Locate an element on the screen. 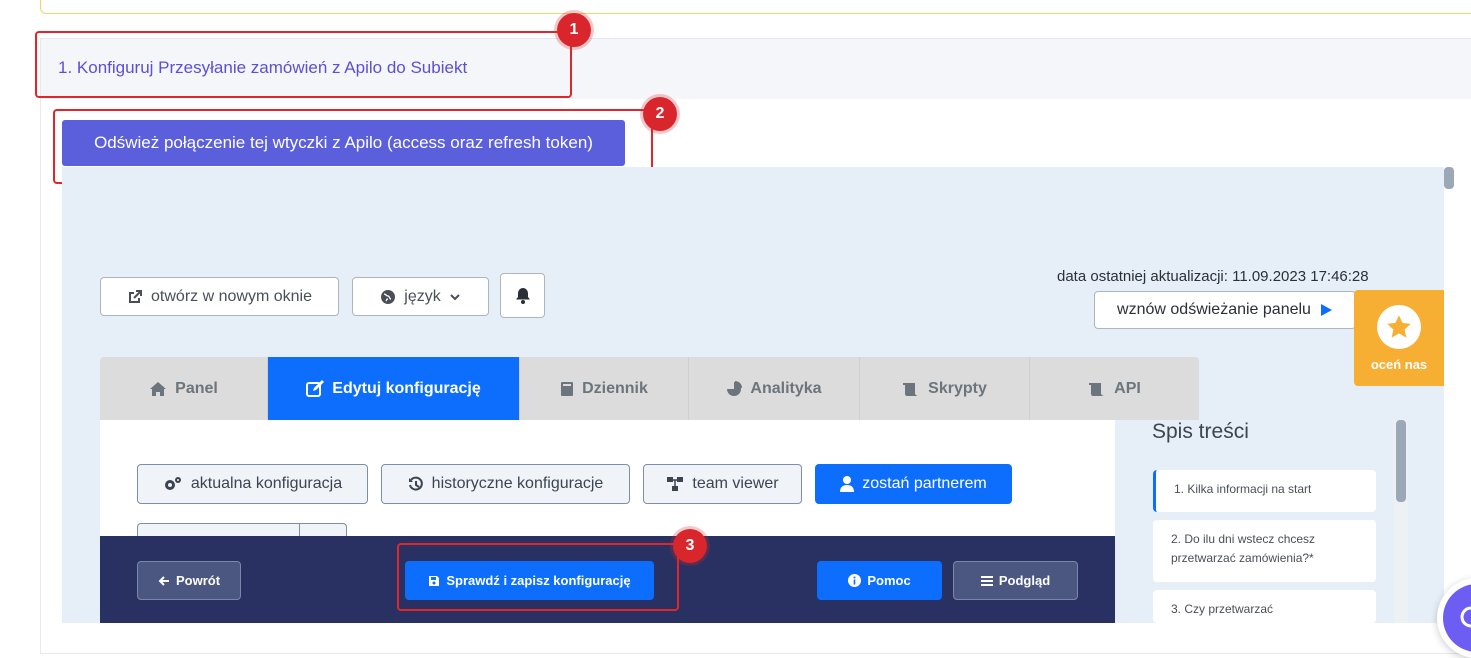 This screenshot has width=1471, height=658. outer-scrollbar-thumb is located at coordinates (1449, 178).